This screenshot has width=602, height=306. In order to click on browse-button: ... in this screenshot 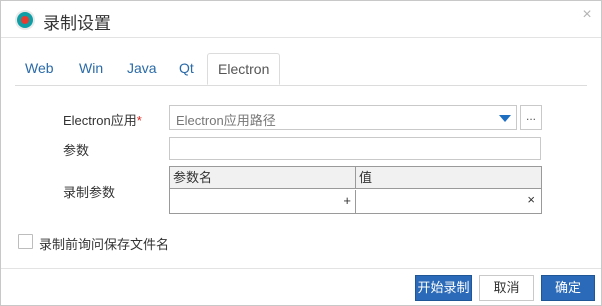, I will do `click(531, 117)`.